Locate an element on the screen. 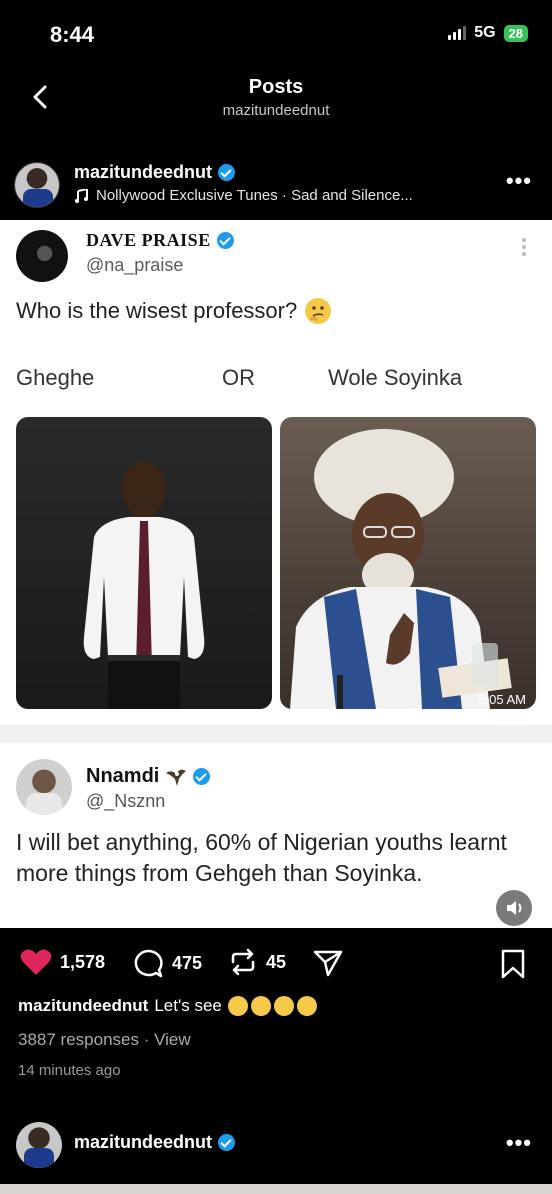  kebab-menu-icon is located at coordinates (524, 248).